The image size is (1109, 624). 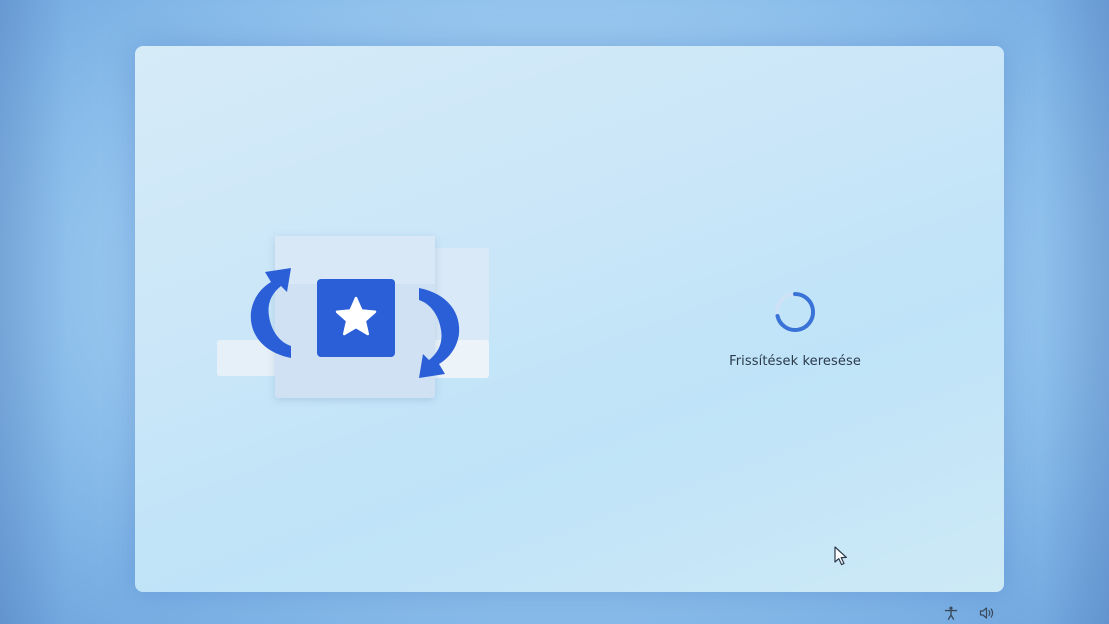 What do you see at coordinates (987, 613) in the screenshot?
I see `volume-icon` at bounding box center [987, 613].